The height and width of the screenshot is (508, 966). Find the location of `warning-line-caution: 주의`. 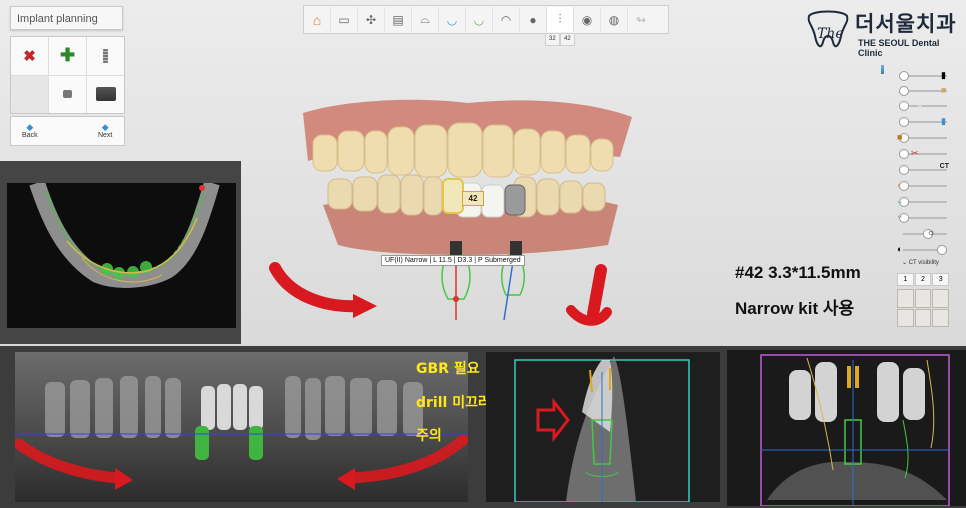

warning-line-caution: 주의 is located at coordinates (429, 436).